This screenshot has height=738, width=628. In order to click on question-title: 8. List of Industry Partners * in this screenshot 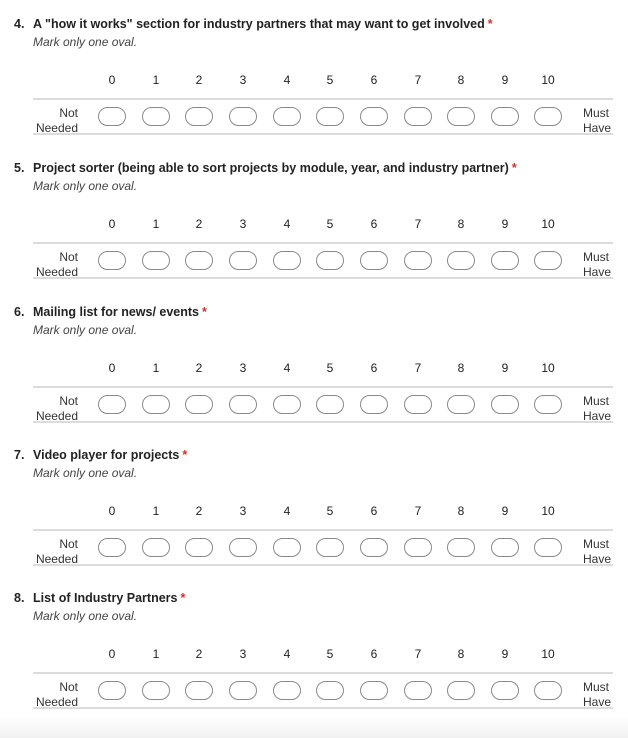, I will do `click(99, 598)`.